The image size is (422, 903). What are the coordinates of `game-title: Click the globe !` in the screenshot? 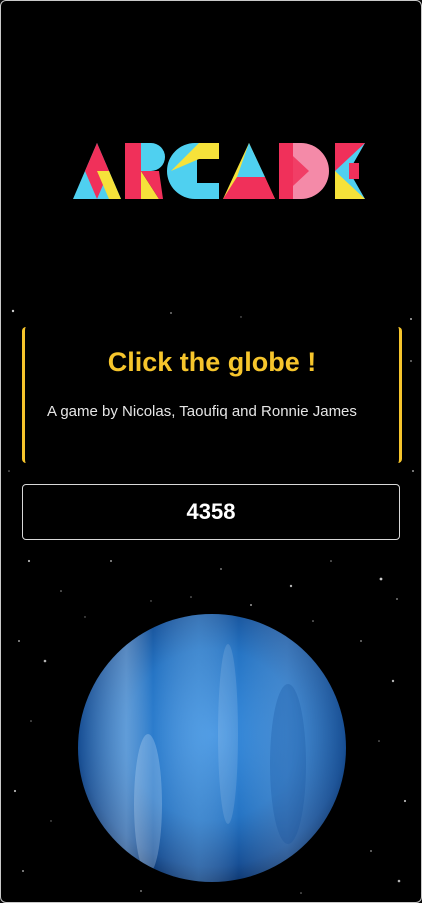 It's located at (212, 362).